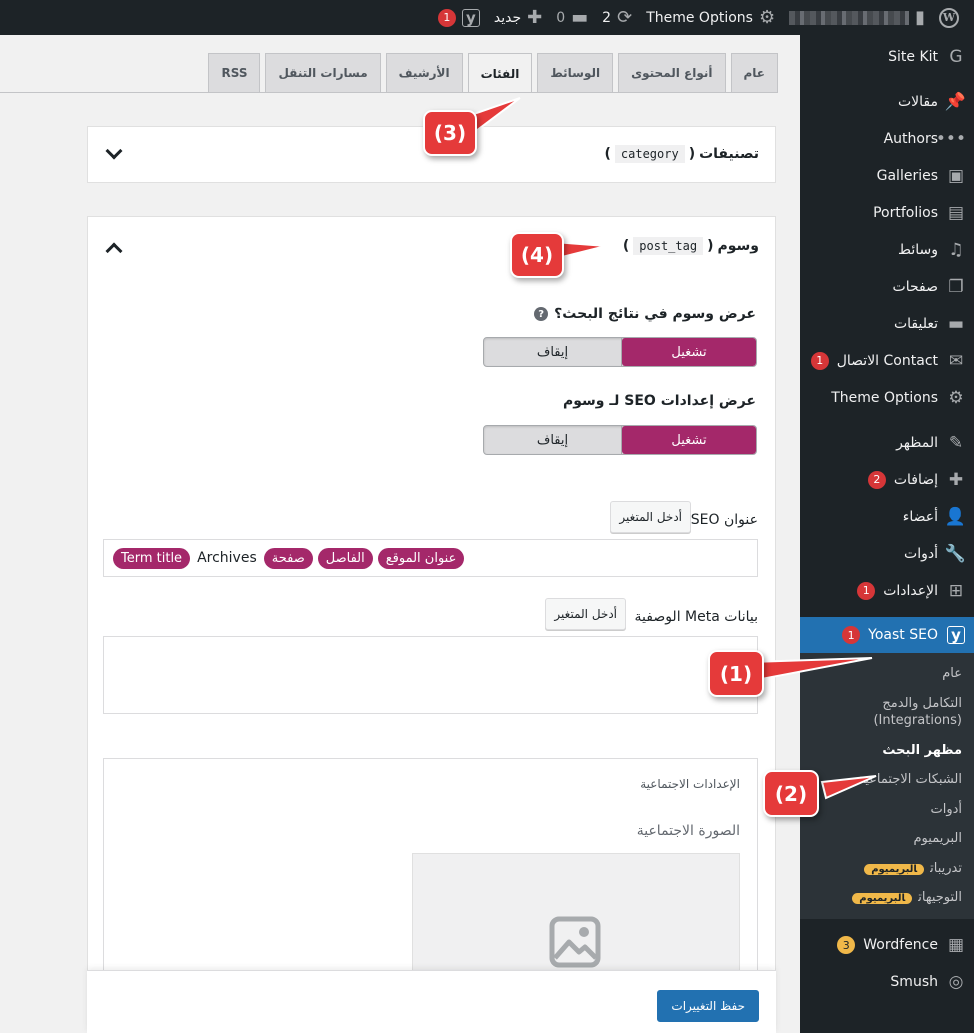  What do you see at coordinates (672, 72) in the screenshot?
I see `tab-1: أنواع المحتوى` at bounding box center [672, 72].